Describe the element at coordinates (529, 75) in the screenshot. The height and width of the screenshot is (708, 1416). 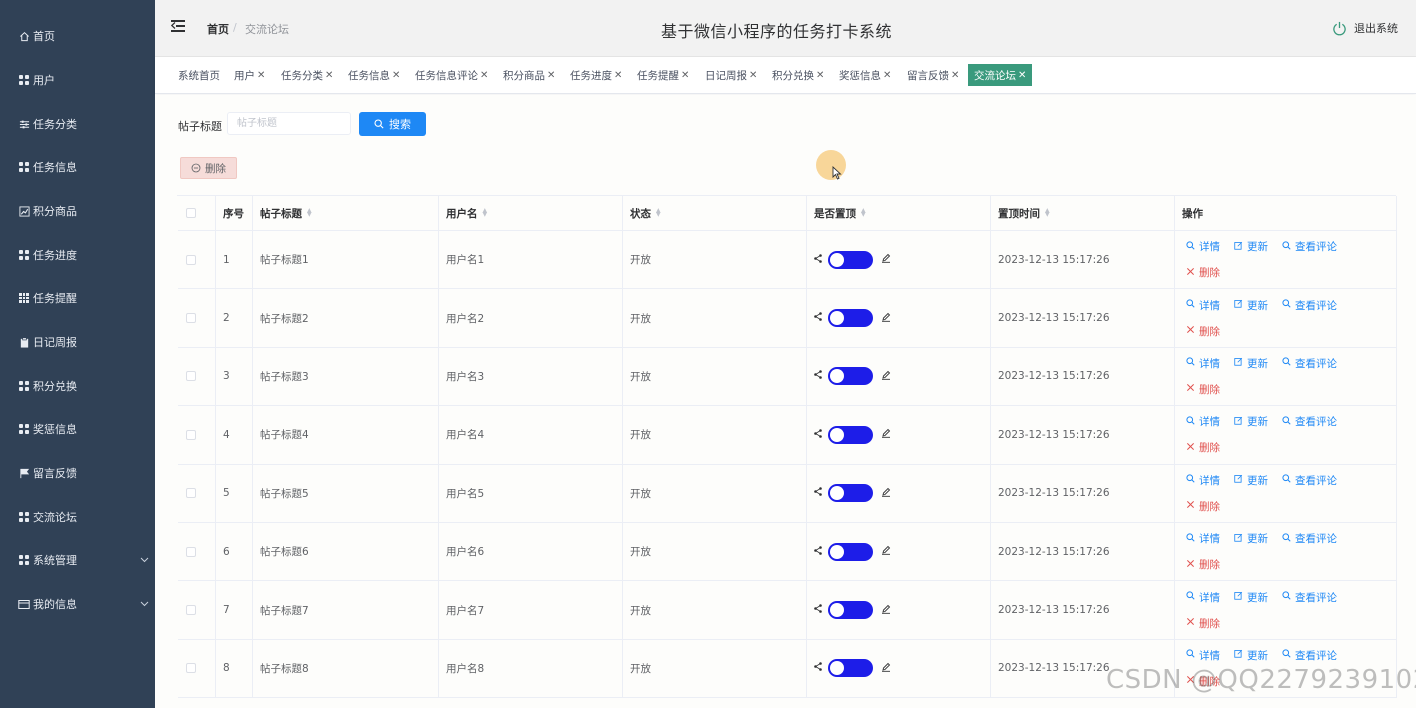
I see `tab-points-goods: 积分商品 ✕` at that location.